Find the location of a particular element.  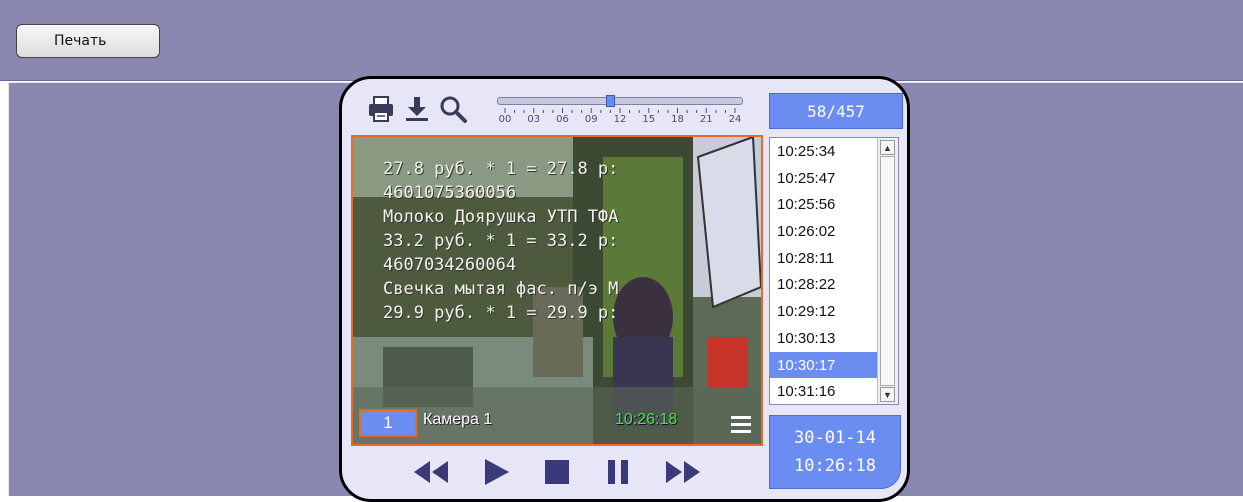

timestamp-item: 10:28:22 is located at coordinates (824, 284).